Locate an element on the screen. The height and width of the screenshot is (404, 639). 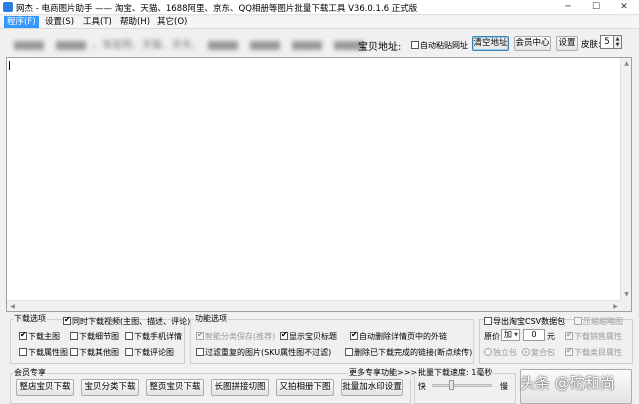
whole-shop-download-button: 整店宝贝下载 is located at coordinates (45, 387).